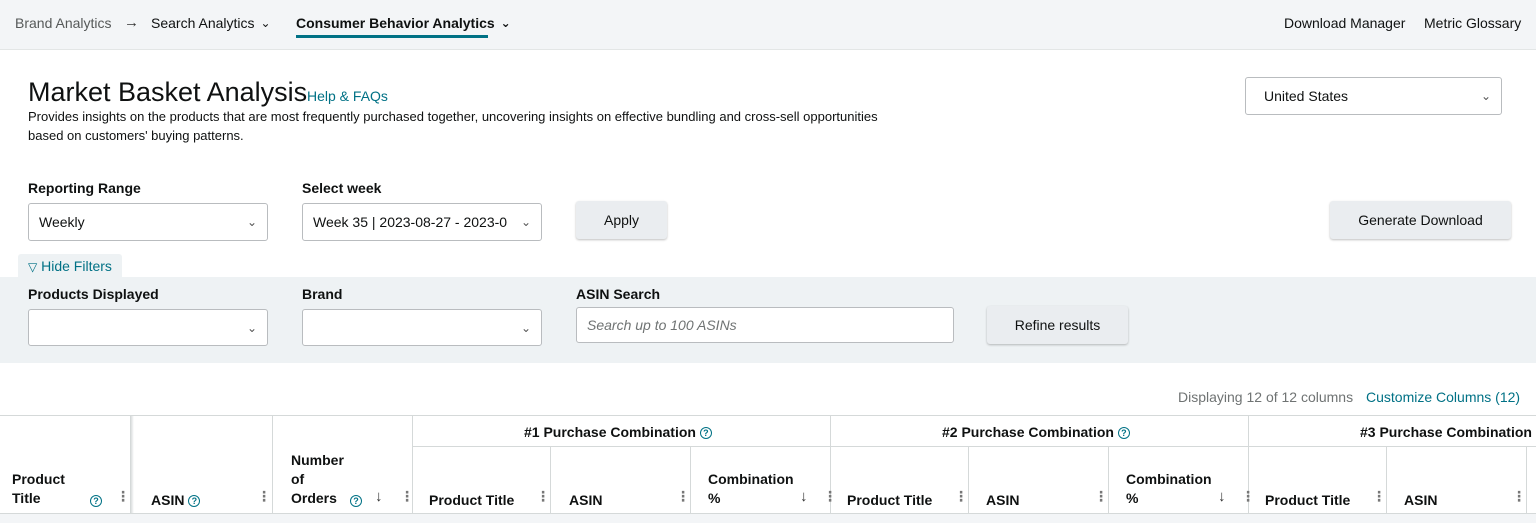 The width and height of the screenshot is (1536, 523). I want to click on hide-filters-label: Hide Filters, so click(76, 266).